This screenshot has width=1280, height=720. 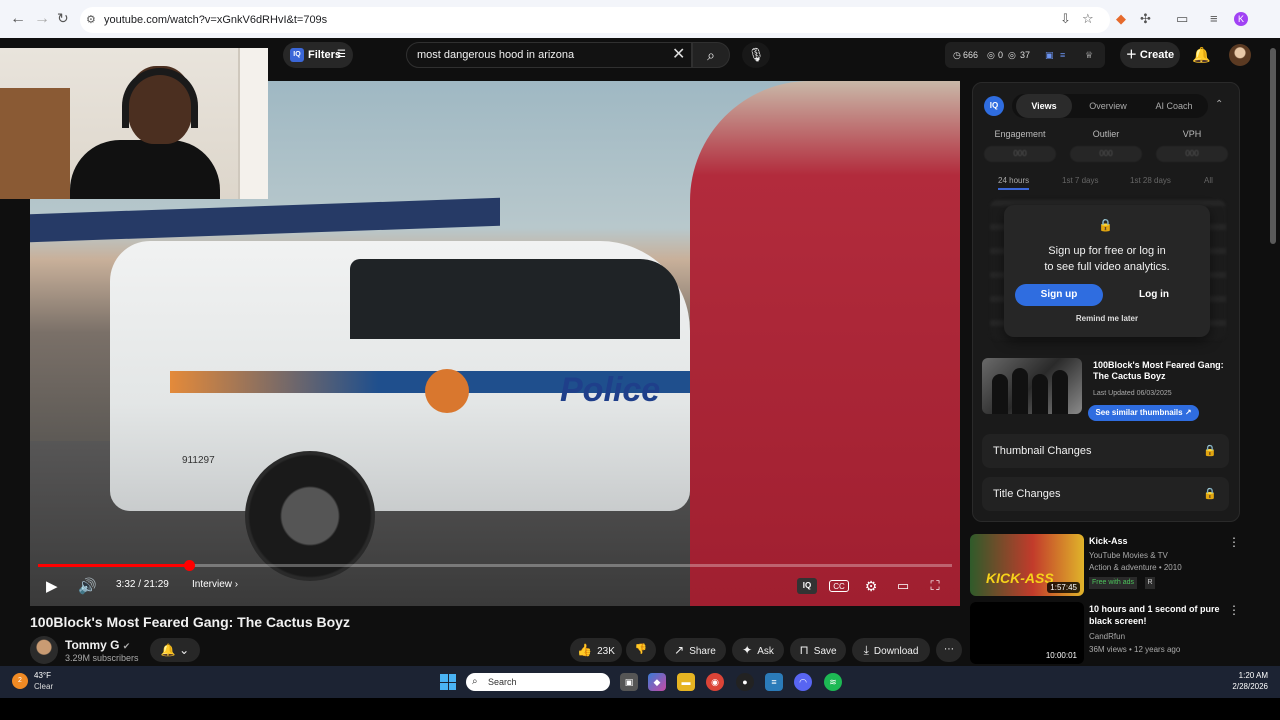 I want to click on site-info-icon: ⚙, so click(x=91, y=20).